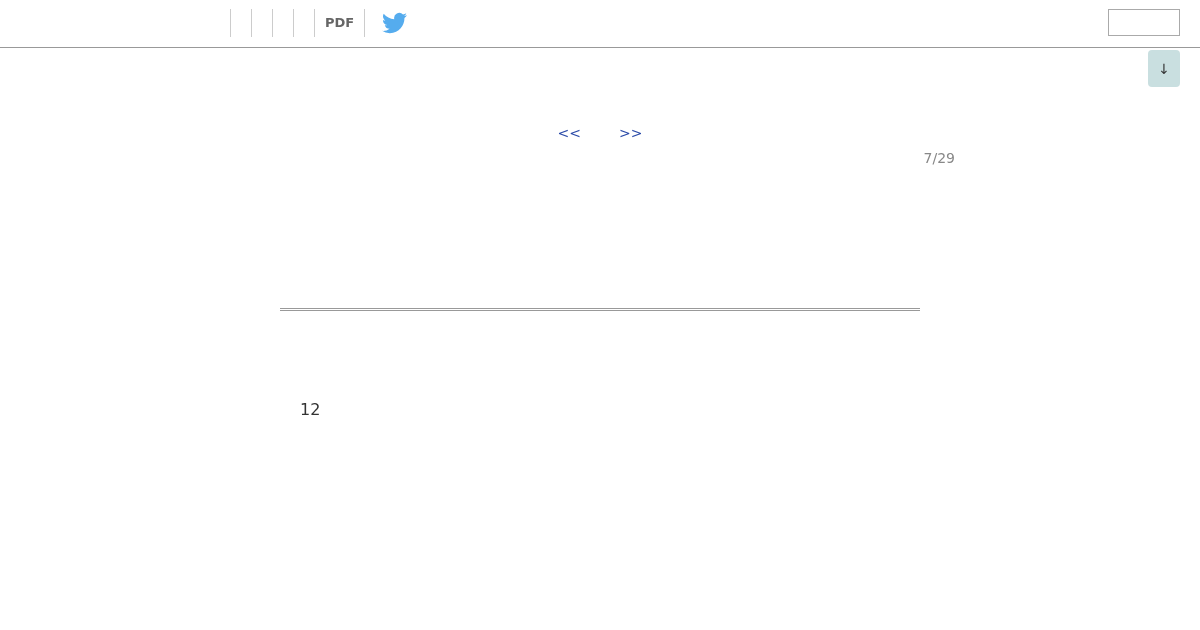  Describe the element at coordinates (1144, 22) in the screenshot. I see `search-field` at that location.